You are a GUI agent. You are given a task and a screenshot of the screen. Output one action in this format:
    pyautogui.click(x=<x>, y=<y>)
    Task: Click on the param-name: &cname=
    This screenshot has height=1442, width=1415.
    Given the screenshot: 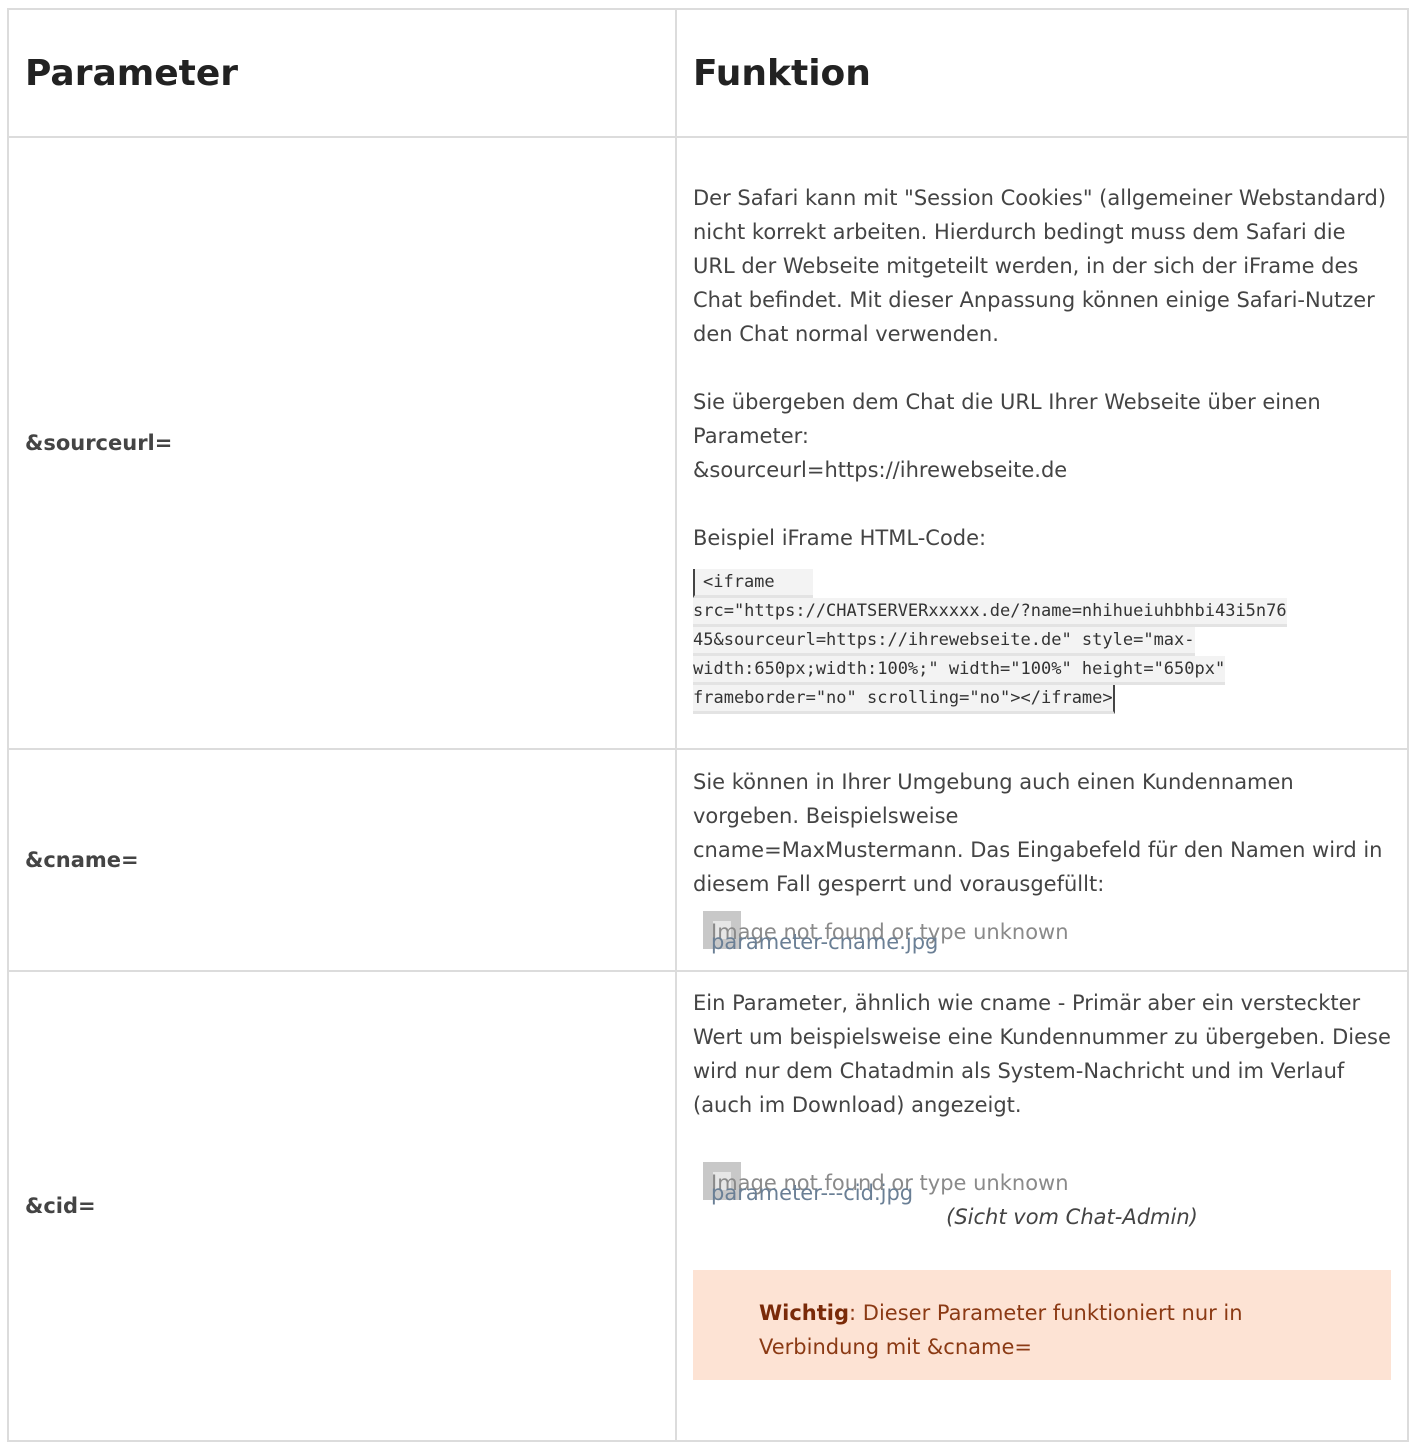 What is the action you would take?
    pyautogui.click(x=82, y=860)
    